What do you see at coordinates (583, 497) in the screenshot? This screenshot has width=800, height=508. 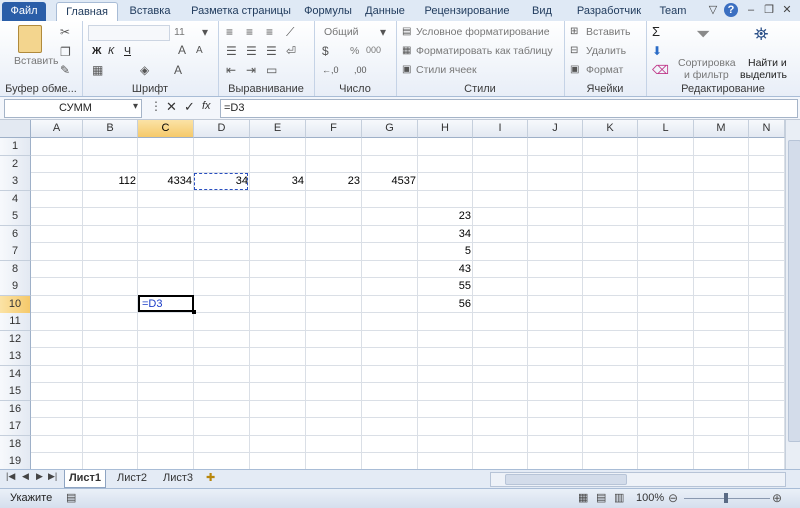 I see `normal-view-icon: ▦` at bounding box center [583, 497].